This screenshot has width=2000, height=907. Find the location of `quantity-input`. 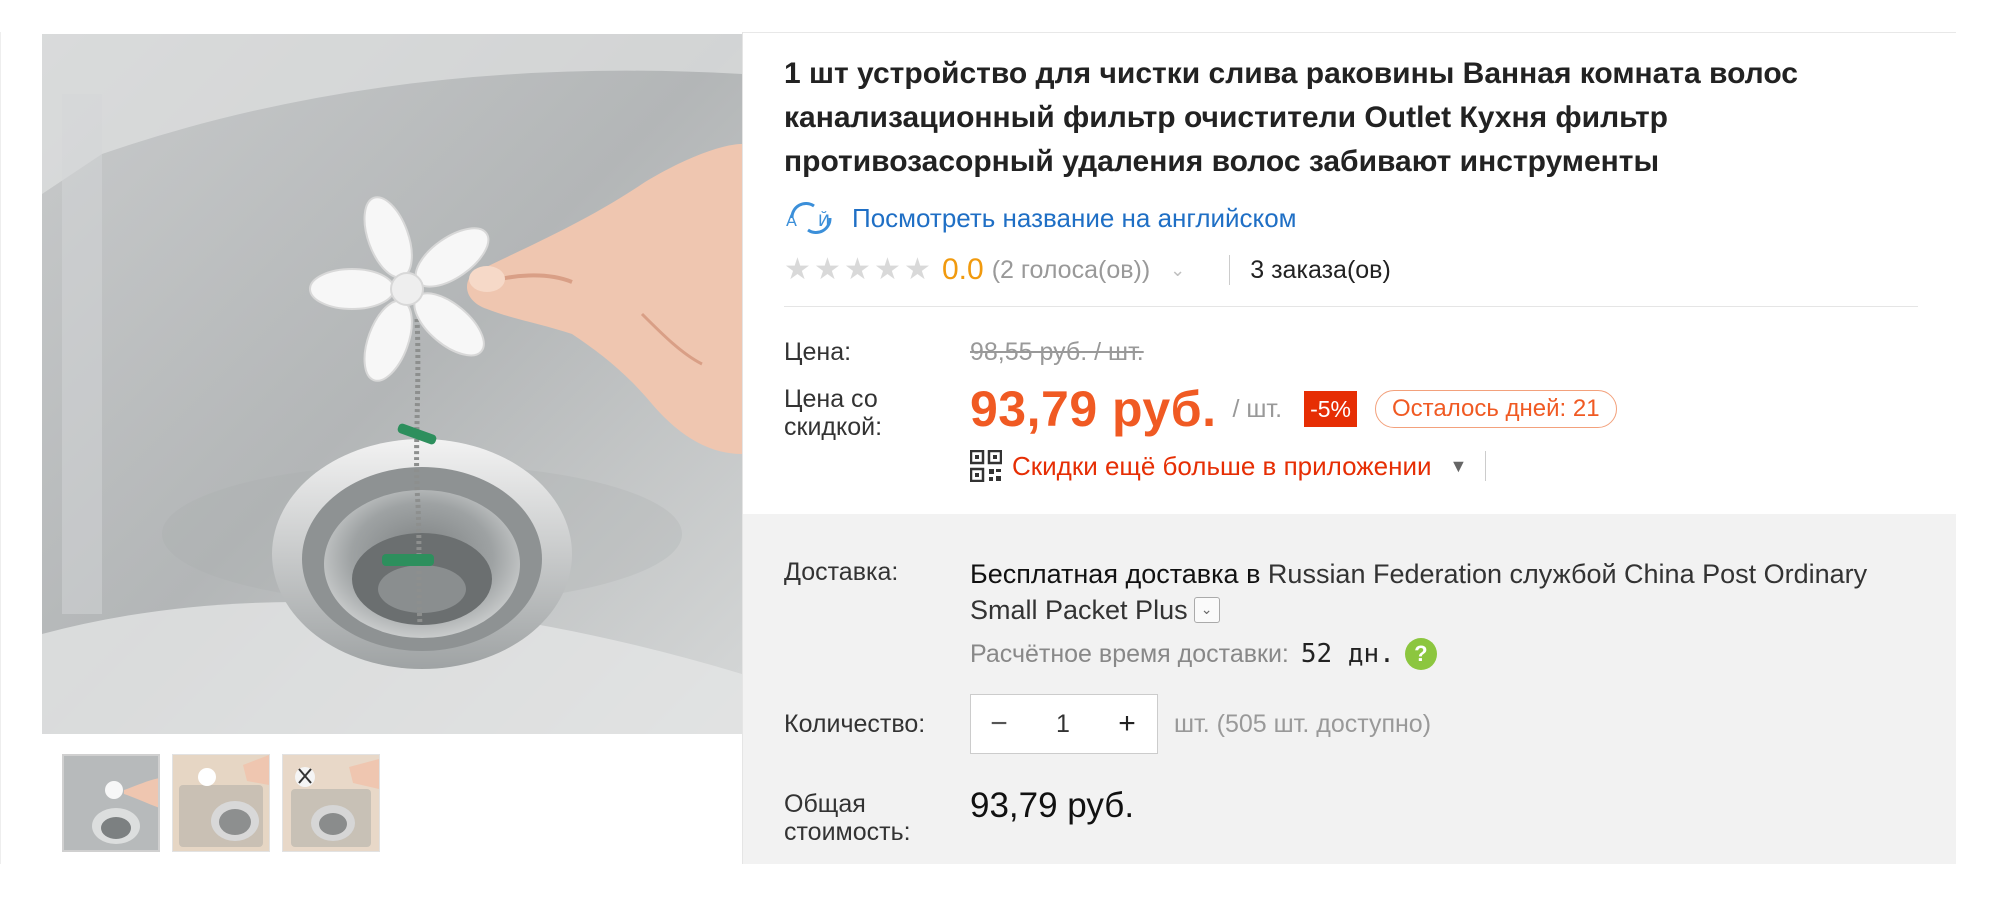

quantity-input is located at coordinates (1063, 724).